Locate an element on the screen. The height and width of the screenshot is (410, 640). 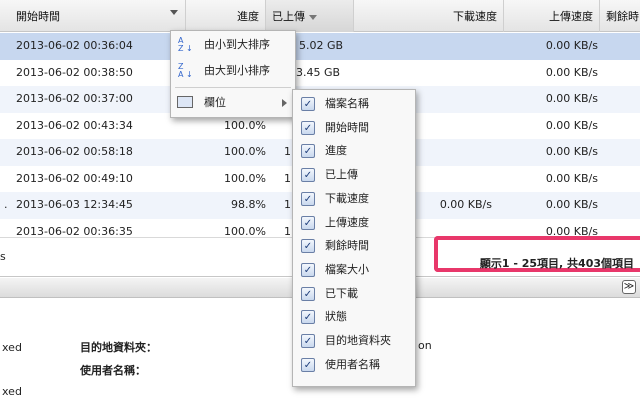
column-header-remaining: 剩餘時 is located at coordinates (620, 16).